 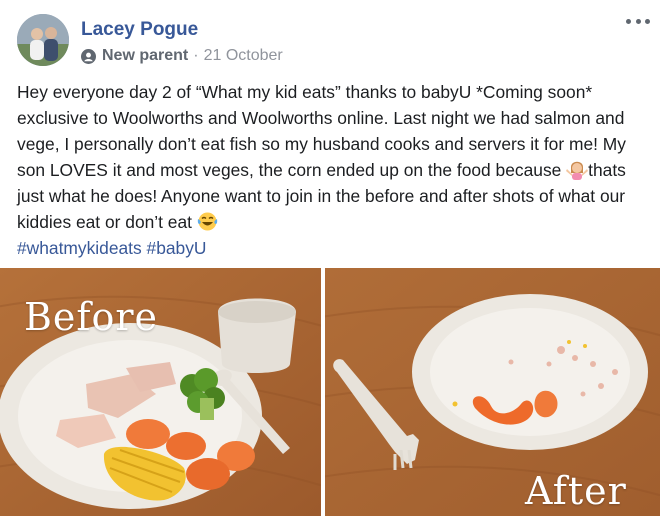 I want to click on post-timestamp: 21 October, so click(x=243, y=56).